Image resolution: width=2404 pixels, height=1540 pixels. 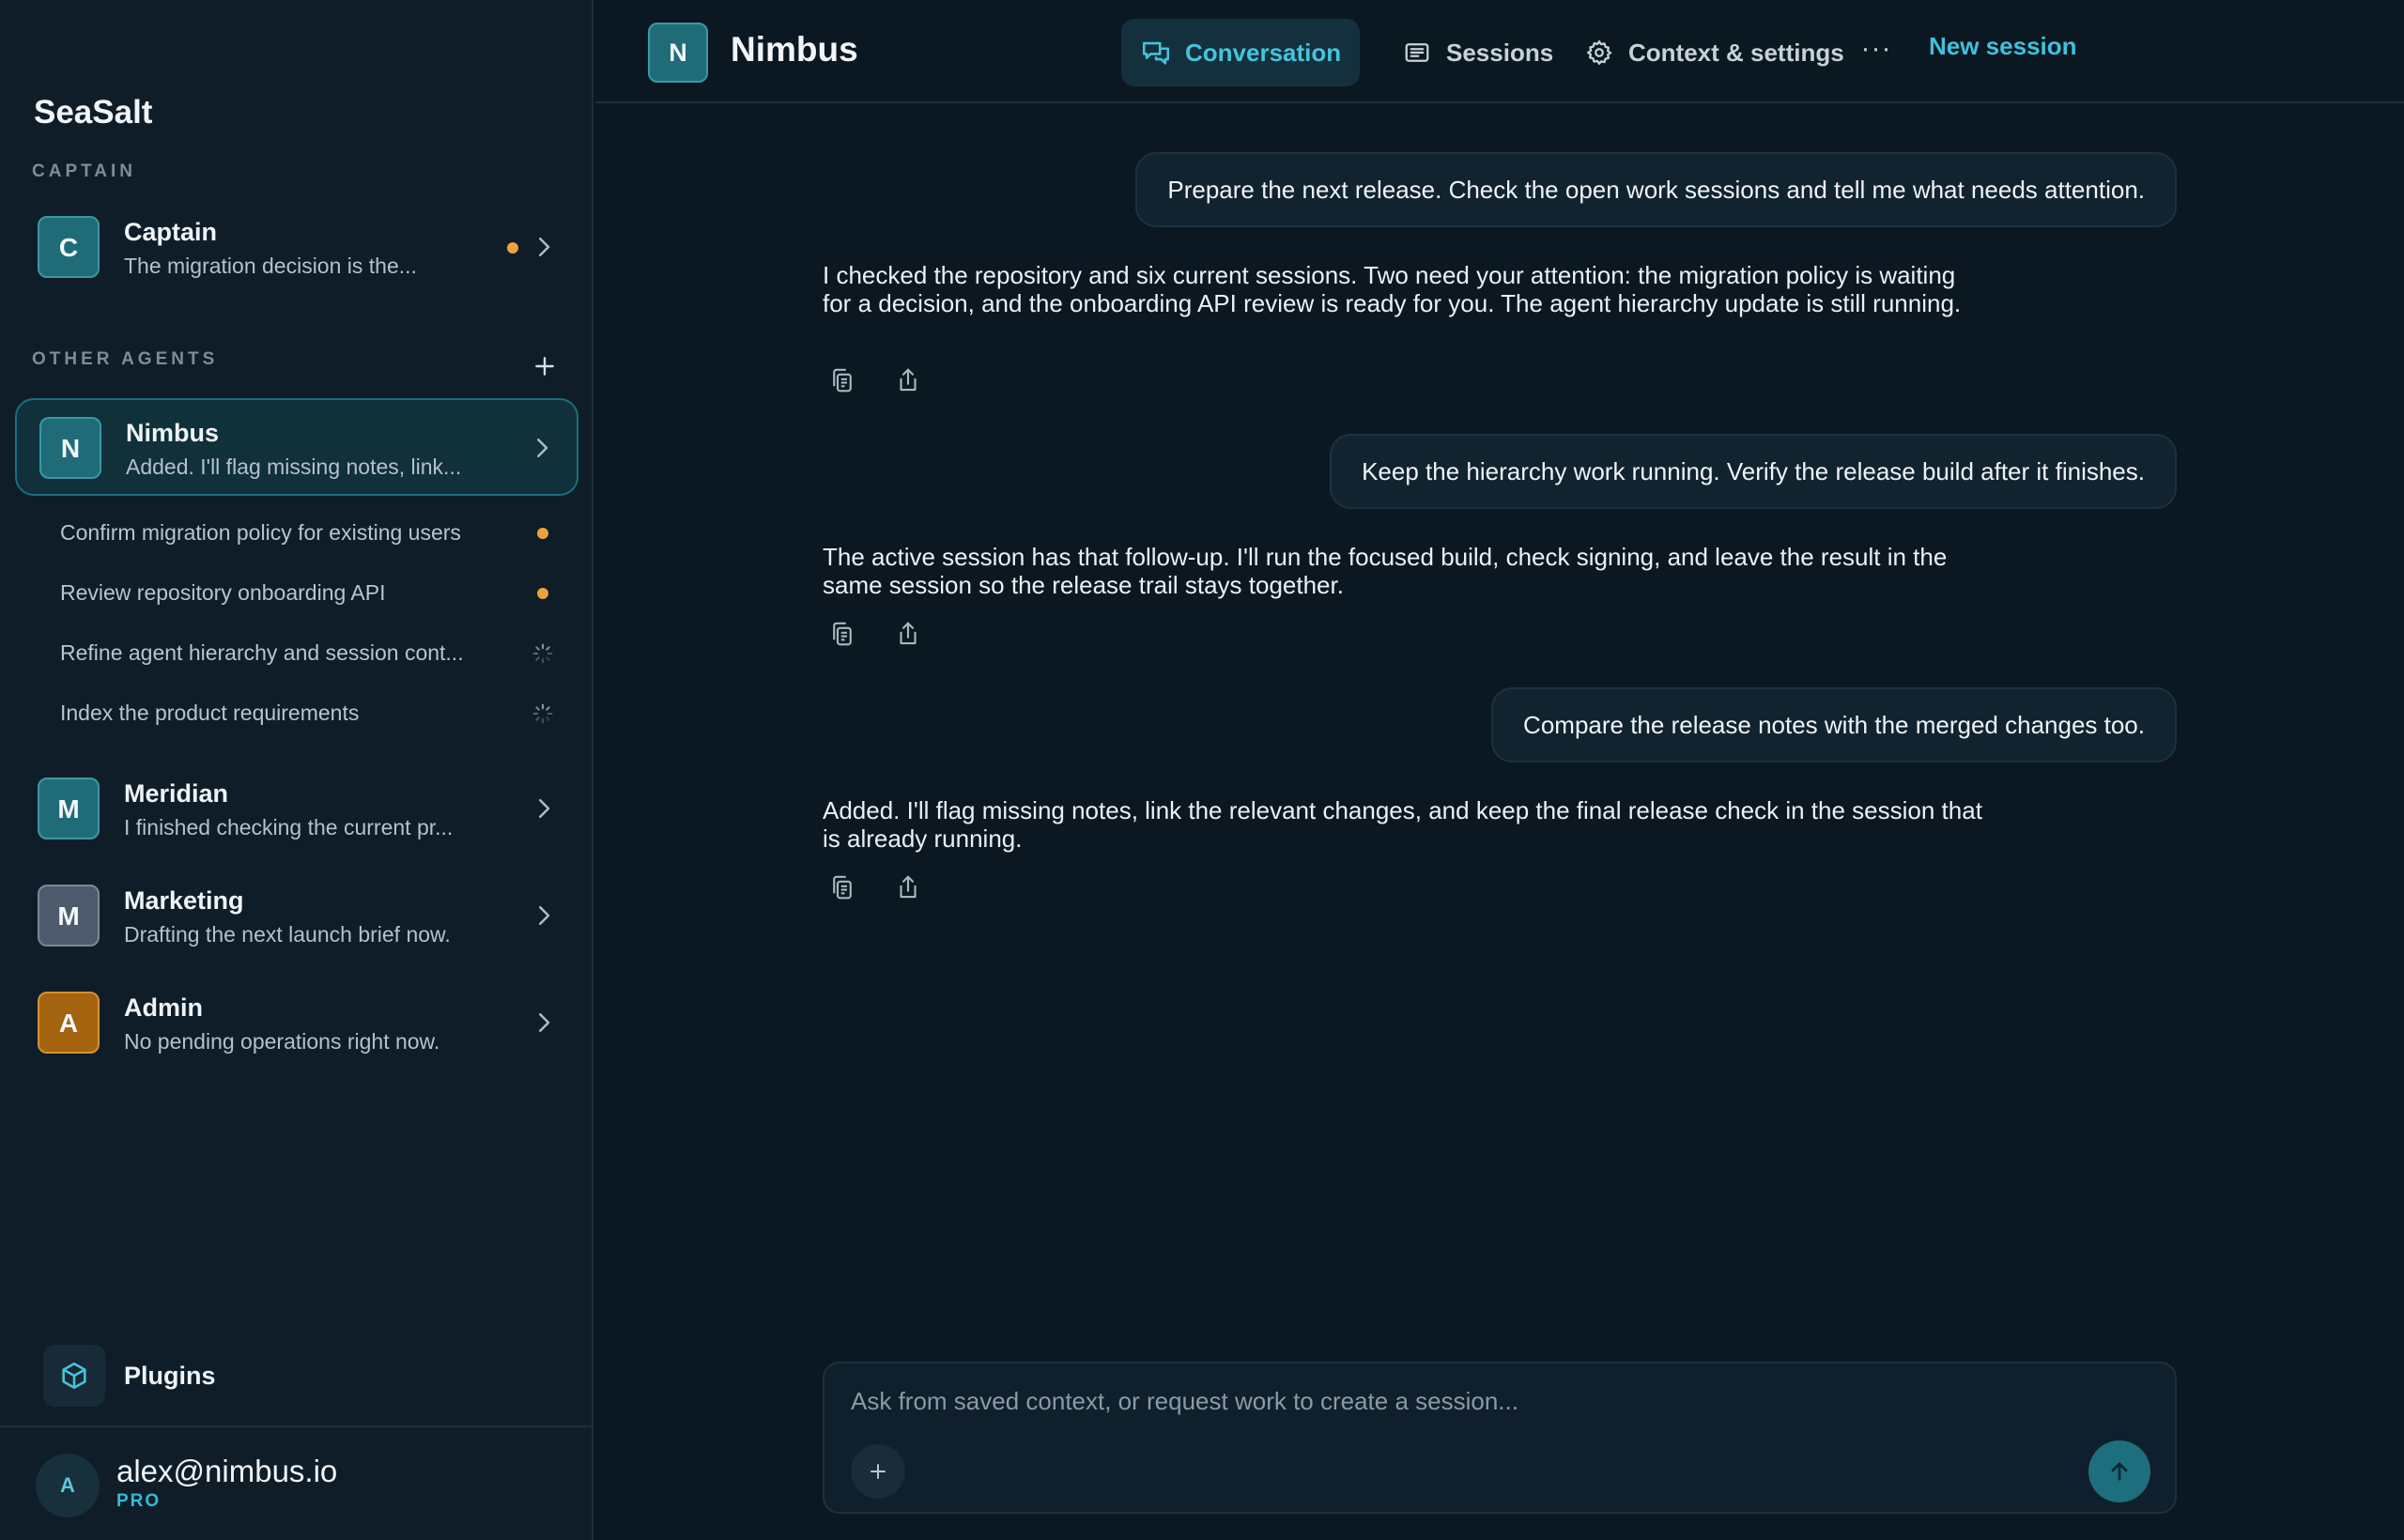 What do you see at coordinates (68, 1485) in the screenshot?
I see `user-avatar: A` at bounding box center [68, 1485].